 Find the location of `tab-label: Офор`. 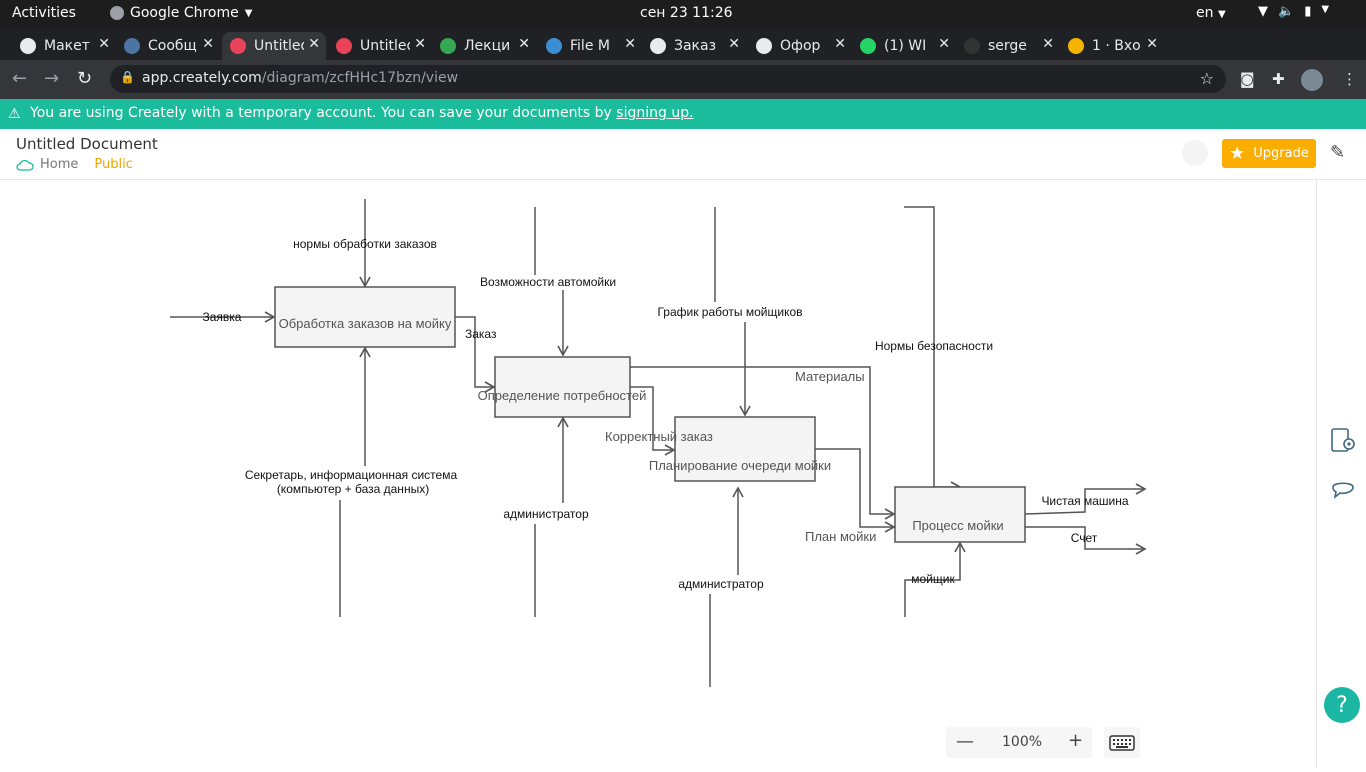

tab-label: Офор is located at coordinates (800, 46).